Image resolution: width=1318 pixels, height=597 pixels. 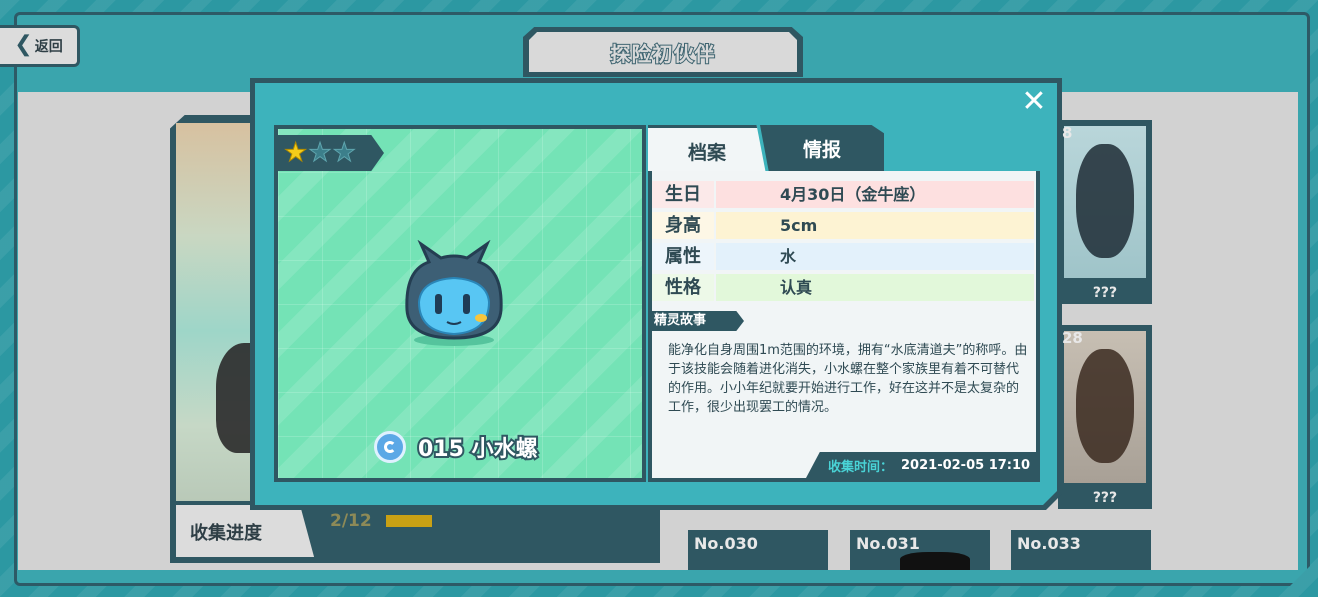 I want to click on story-section-label: 精灵故事, so click(x=696, y=321).